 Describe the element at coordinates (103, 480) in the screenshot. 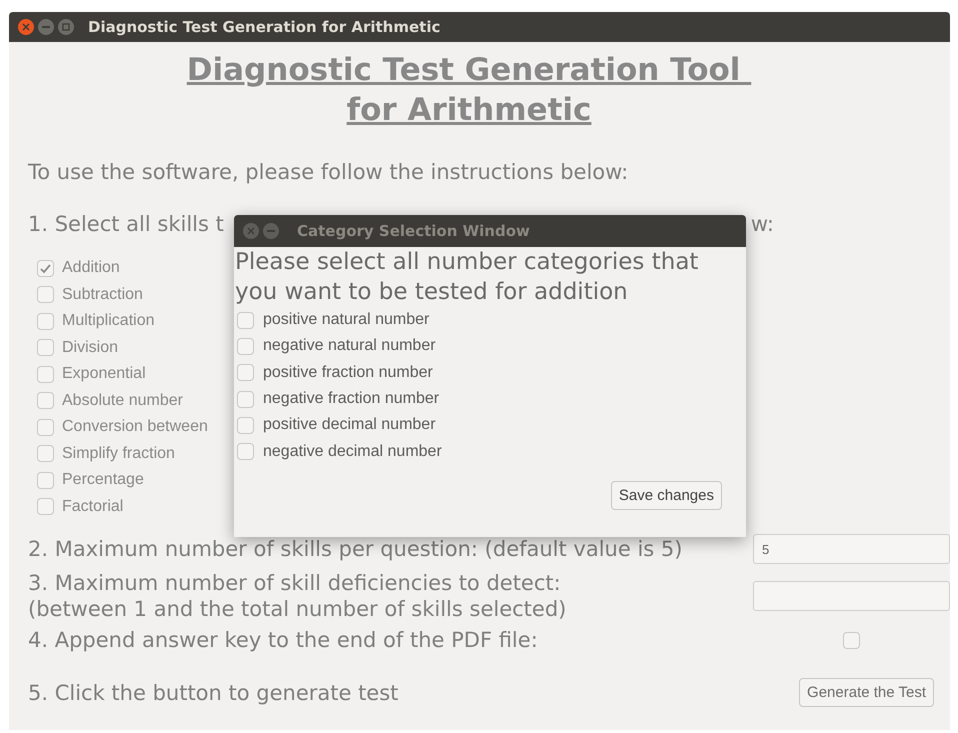

I see `skill-label: Percentage` at that location.